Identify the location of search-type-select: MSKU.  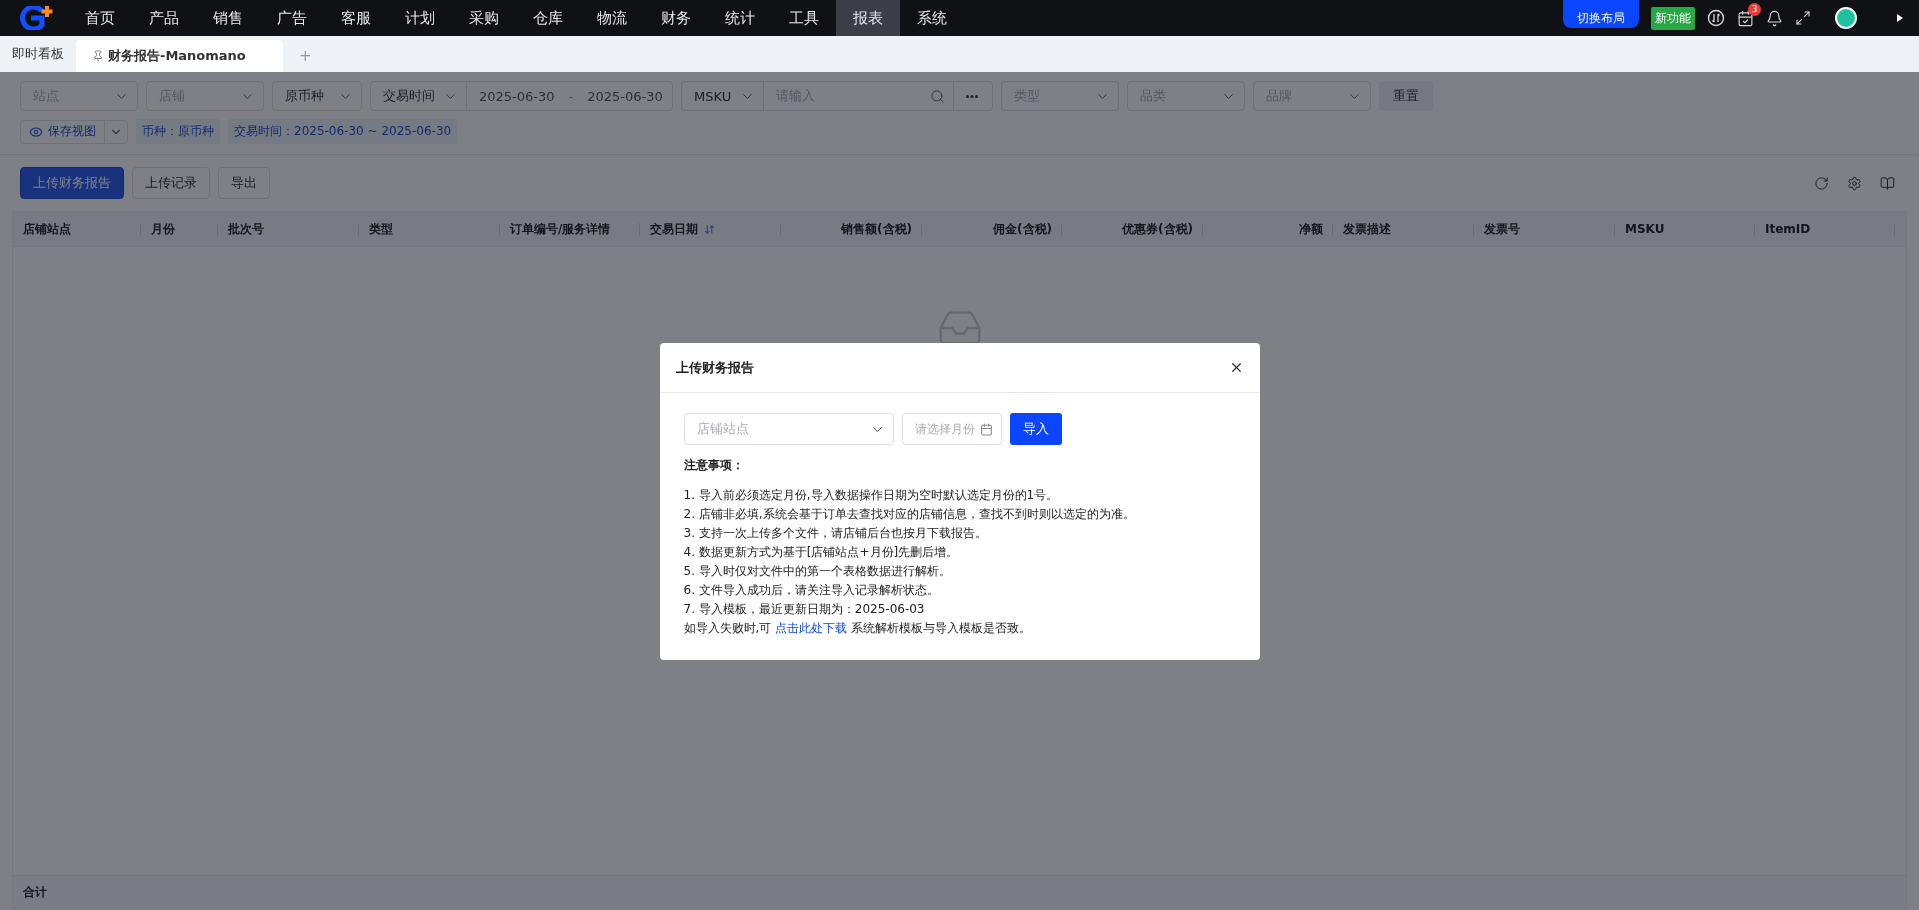
(723, 96).